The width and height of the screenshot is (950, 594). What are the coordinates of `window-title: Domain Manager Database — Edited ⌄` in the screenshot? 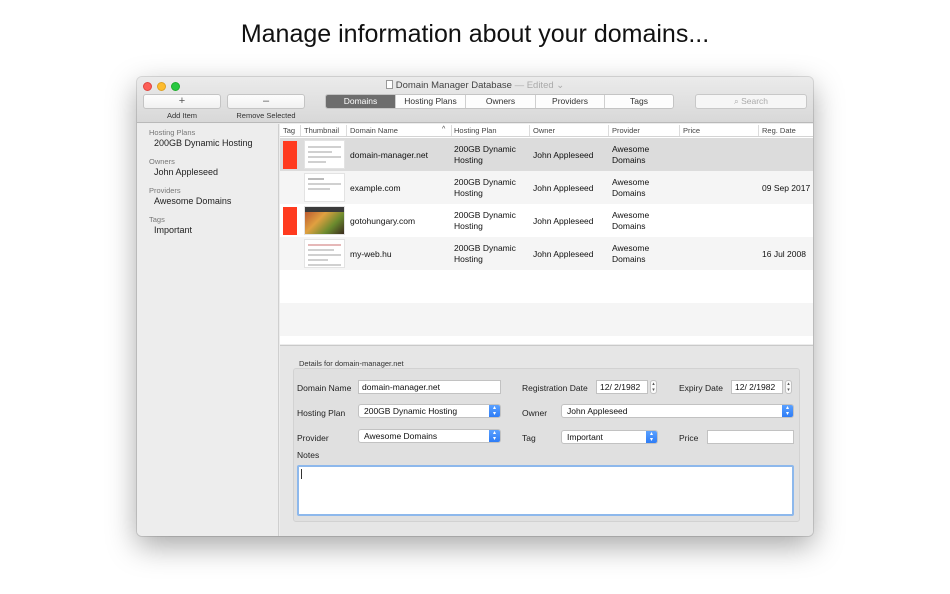 It's located at (475, 85).